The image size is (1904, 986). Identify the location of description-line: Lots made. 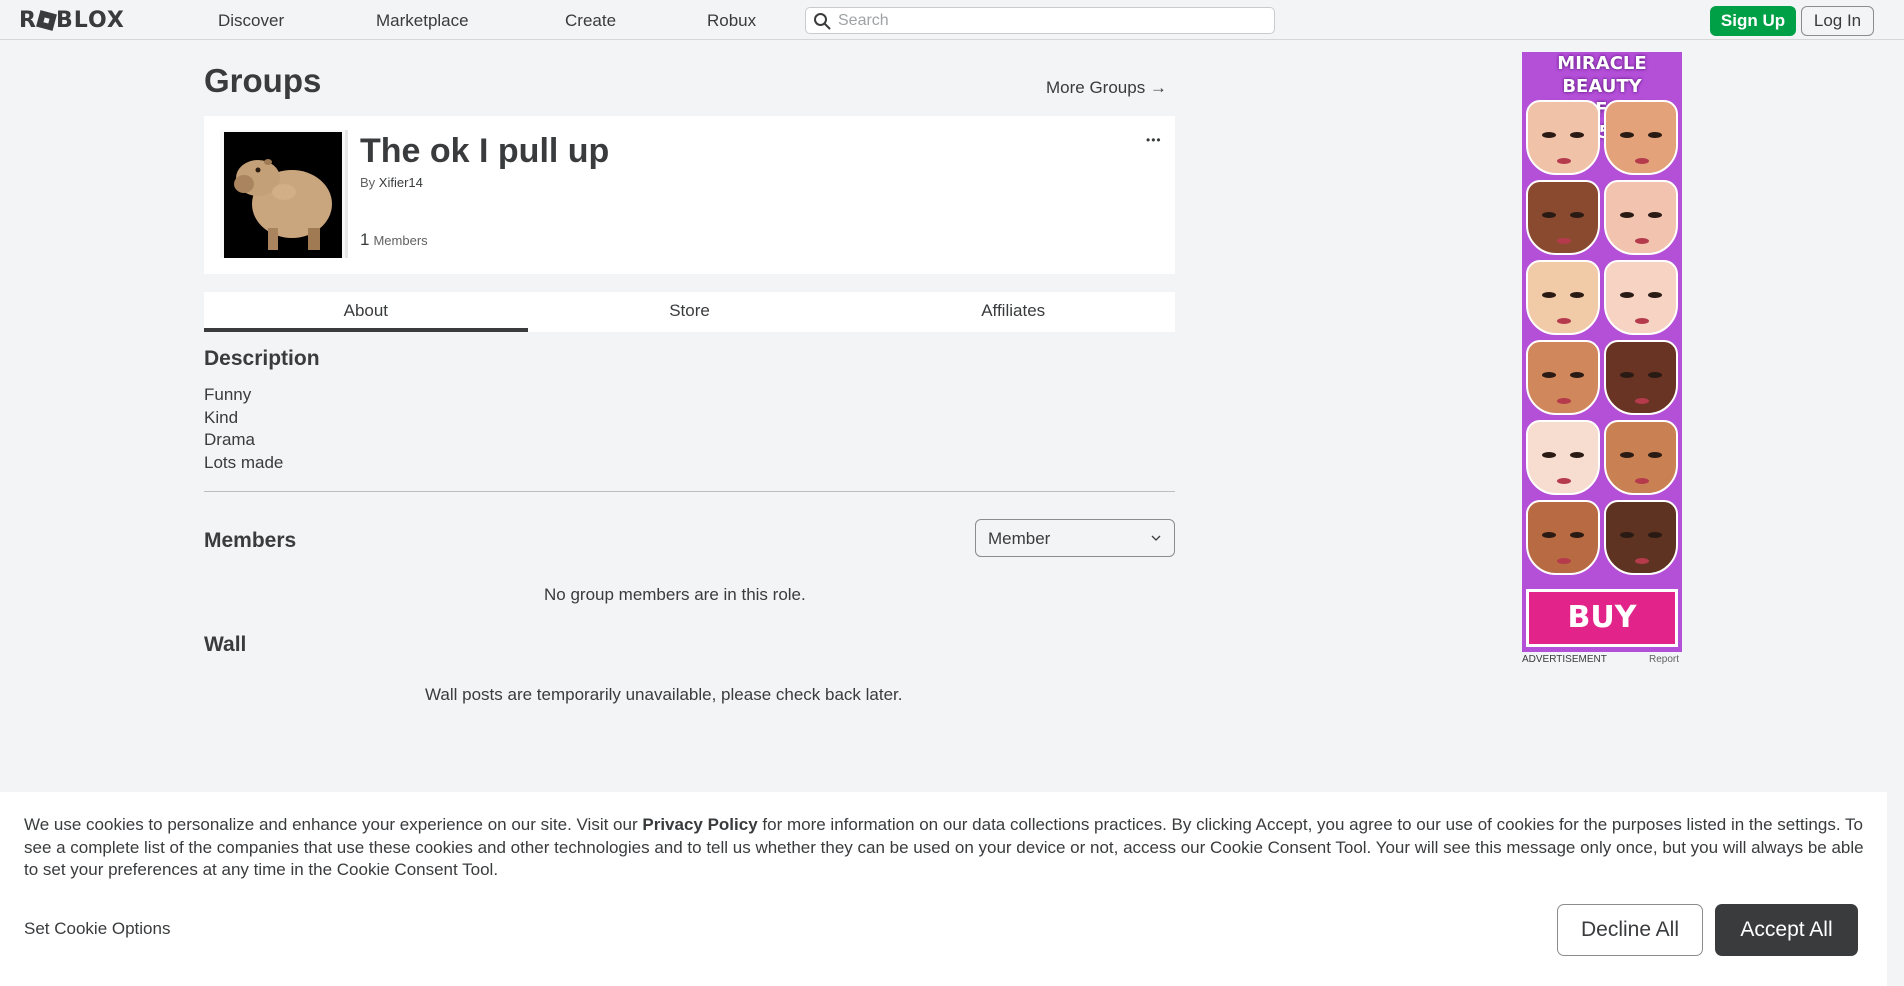
(244, 462).